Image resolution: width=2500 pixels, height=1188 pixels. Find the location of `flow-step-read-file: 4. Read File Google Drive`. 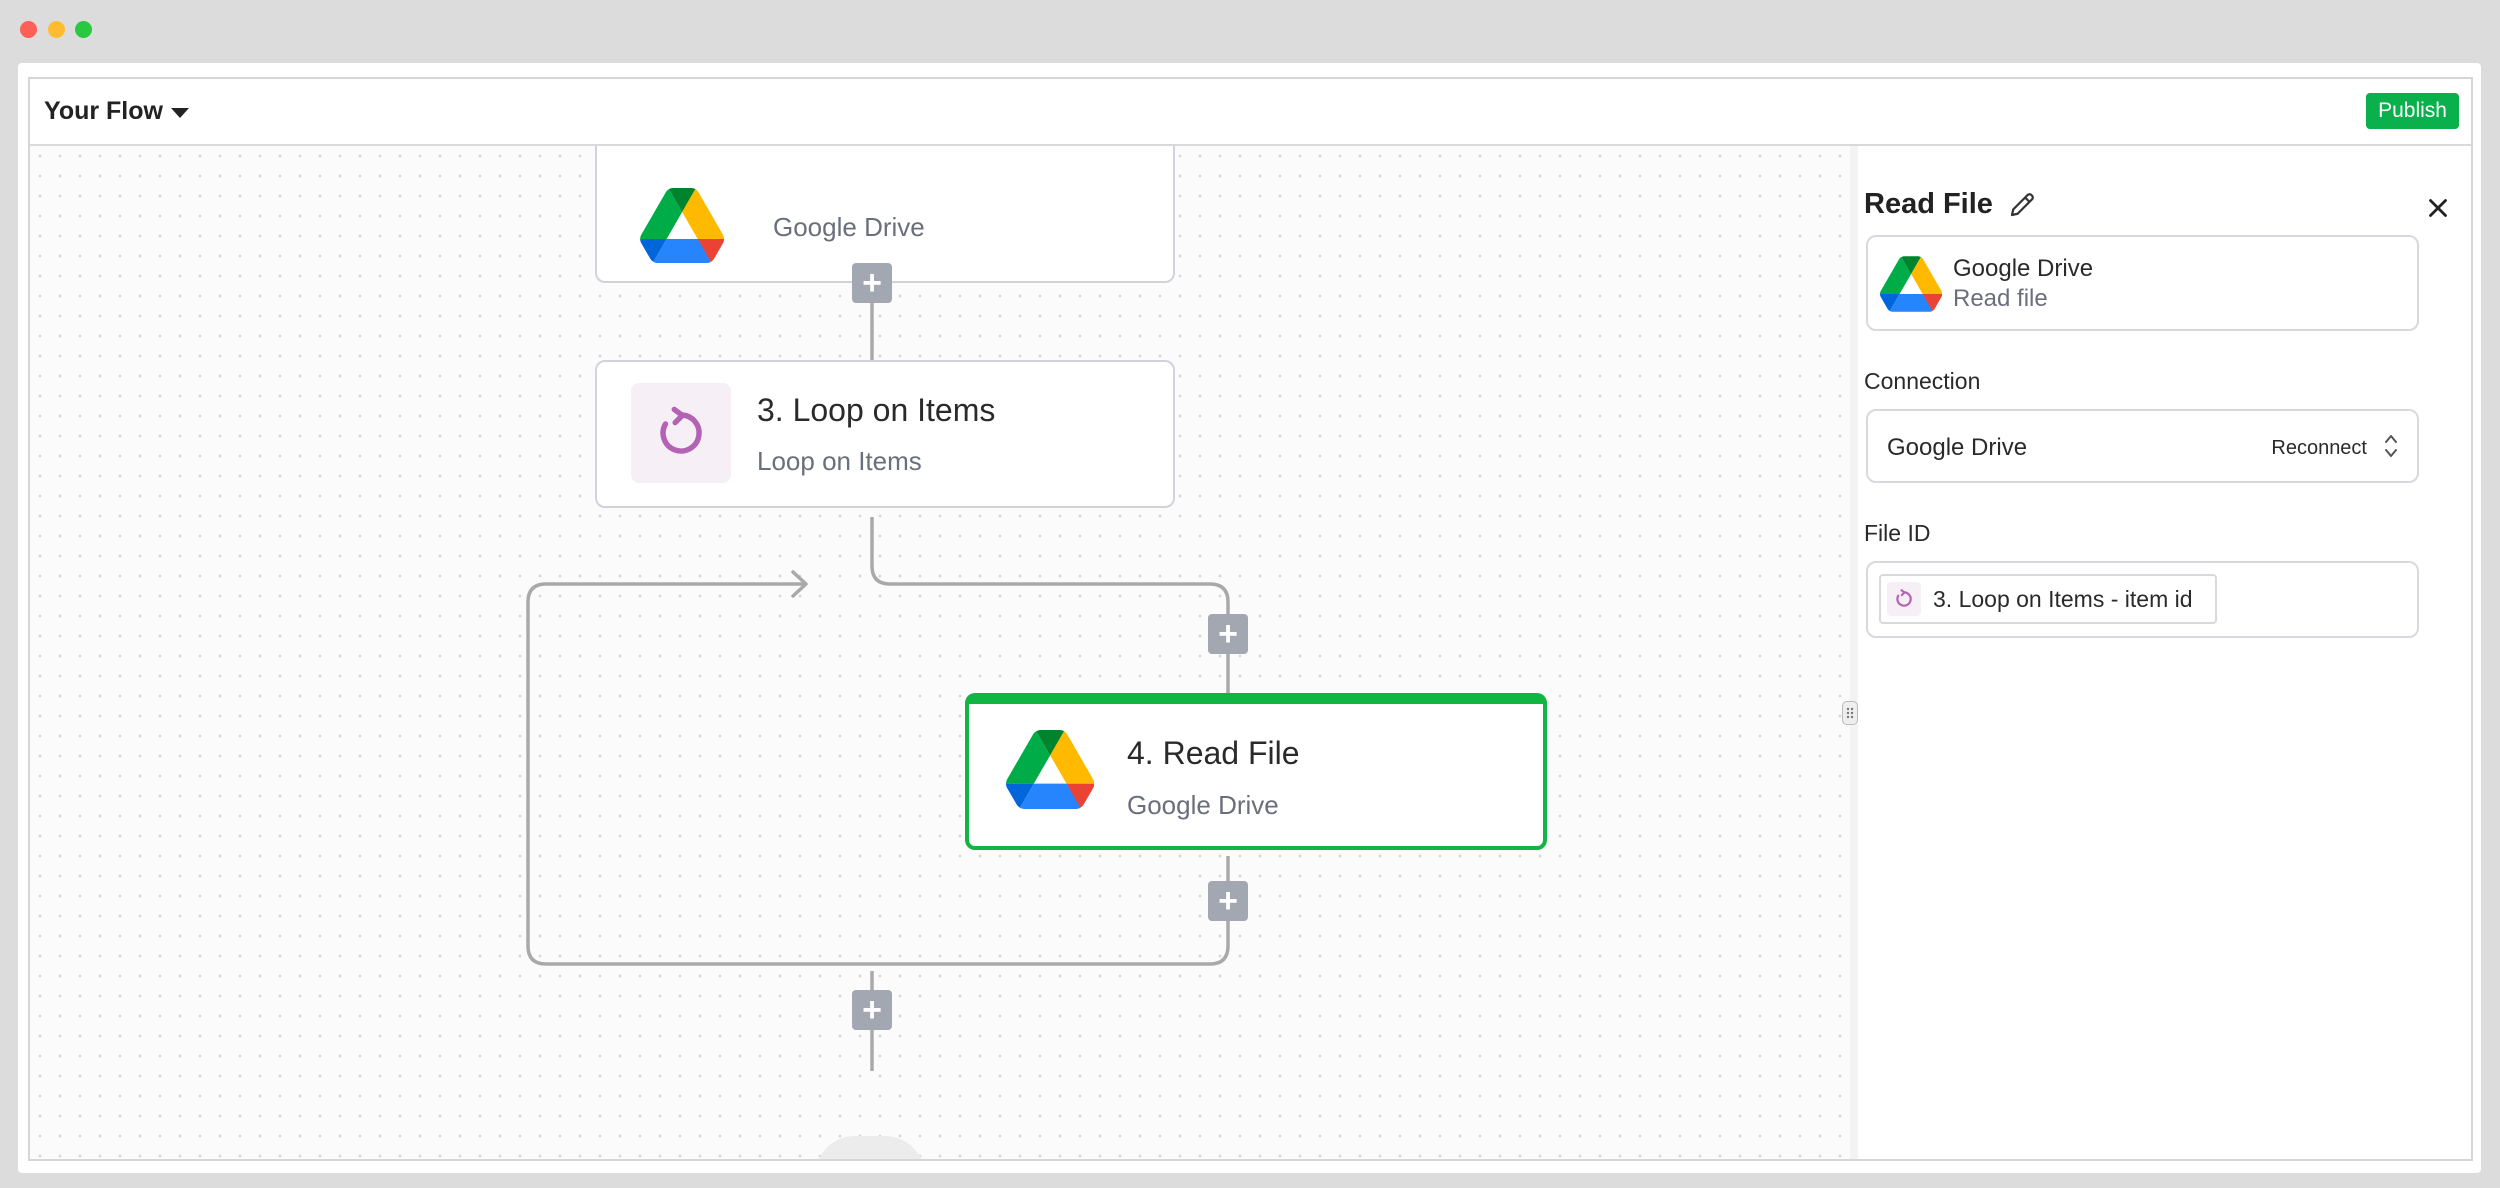

flow-step-read-file: 4. Read File Google Drive is located at coordinates (1256, 771).